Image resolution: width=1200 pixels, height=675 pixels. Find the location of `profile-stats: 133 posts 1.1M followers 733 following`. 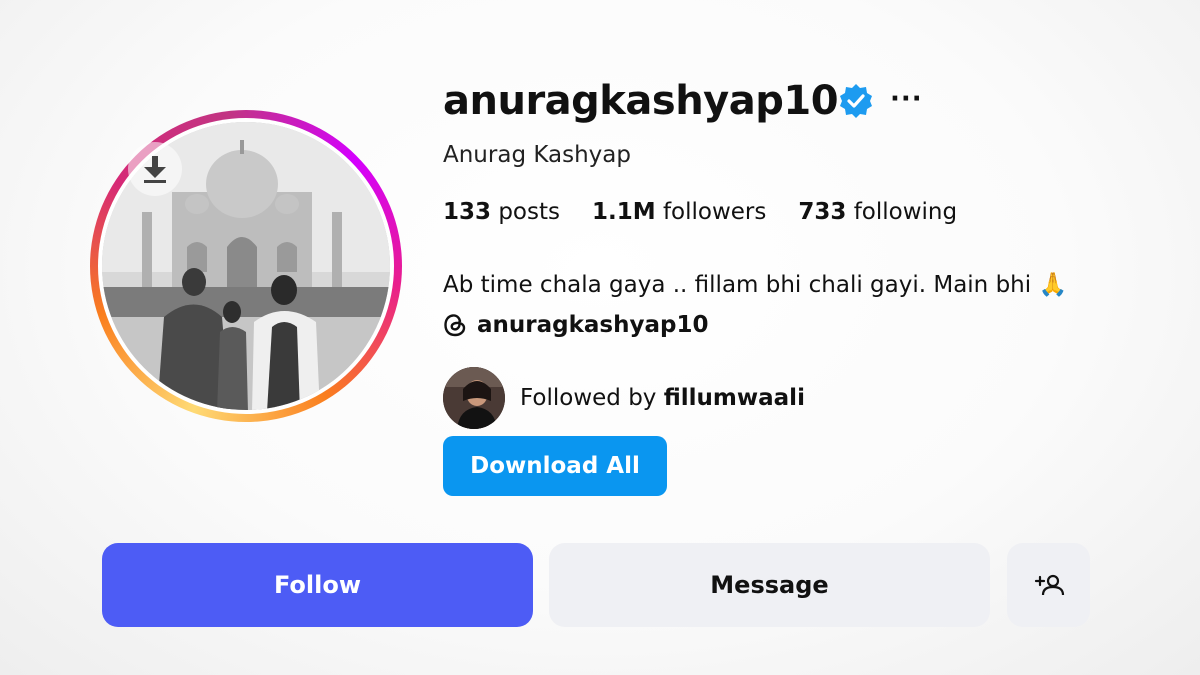

profile-stats: 133 posts 1.1M followers 733 following is located at coordinates (700, 212).